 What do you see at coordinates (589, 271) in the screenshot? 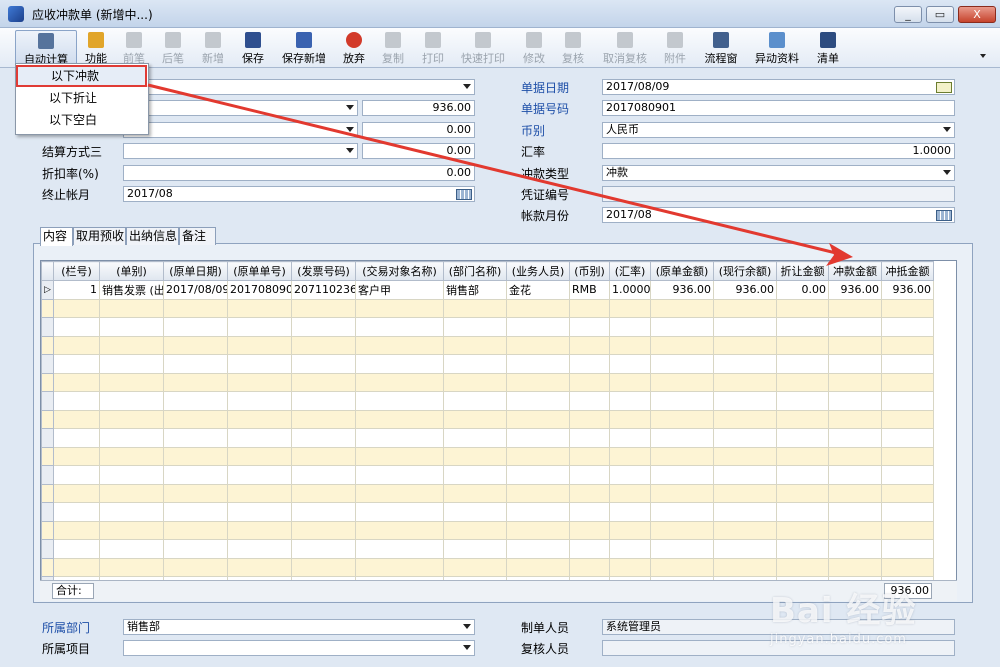
I see `col-header-currency: (币别)` at bounding box center [589, 271].